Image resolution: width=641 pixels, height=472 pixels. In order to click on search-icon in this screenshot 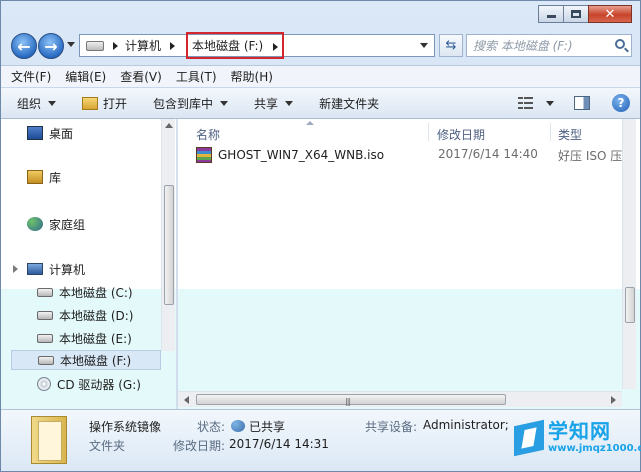, I will do `click(620, 44)`.